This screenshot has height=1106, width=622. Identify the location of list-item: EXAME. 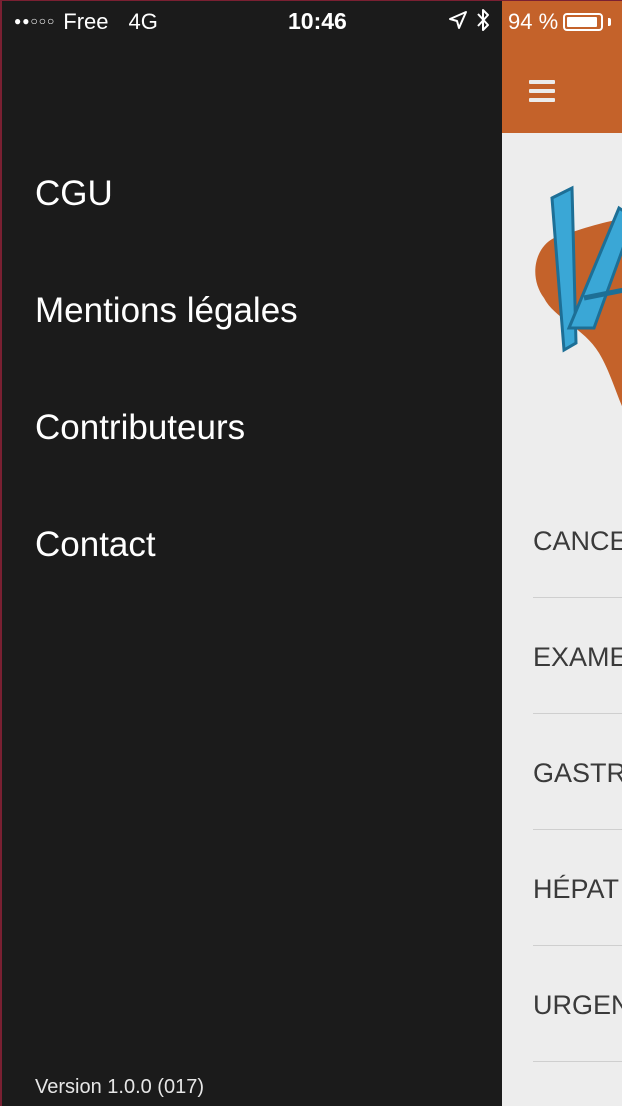
(562, 656).